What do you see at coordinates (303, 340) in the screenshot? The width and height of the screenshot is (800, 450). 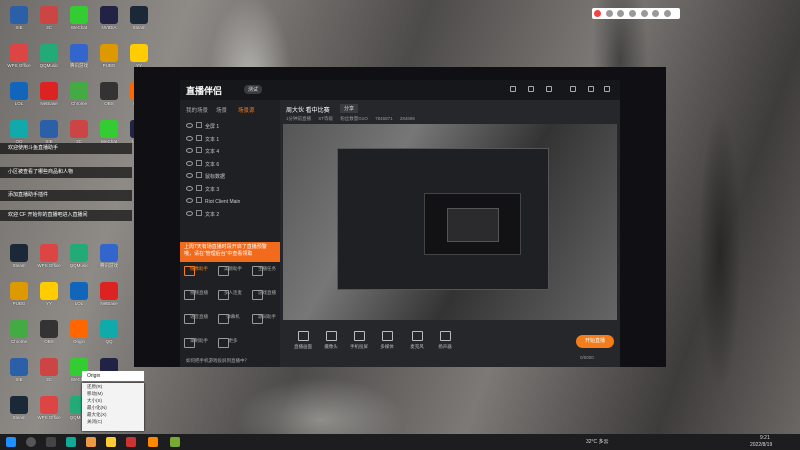 I see `screen-capture-button: 直播画面` at bounding box center [303, 340].